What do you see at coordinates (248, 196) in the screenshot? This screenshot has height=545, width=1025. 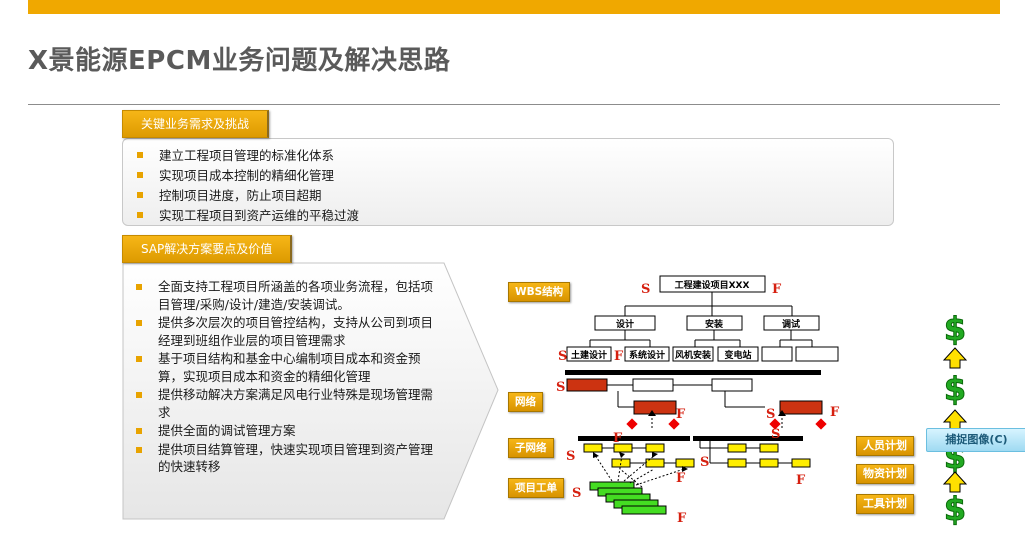 I see `requirement-item: 控制项目进度，防止项目超期` at bounding box center [248, 196].